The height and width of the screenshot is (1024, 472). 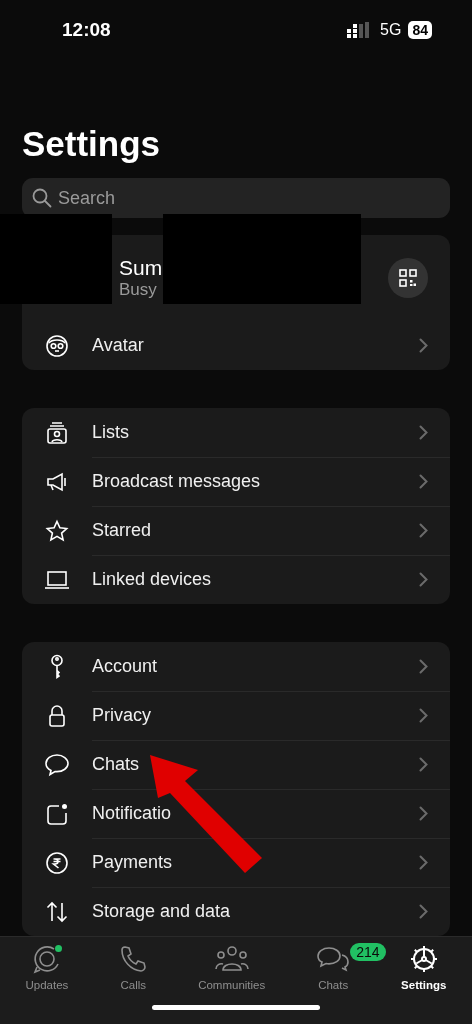 I want to click on profile-status: Busy, so click(x=138, y=290).